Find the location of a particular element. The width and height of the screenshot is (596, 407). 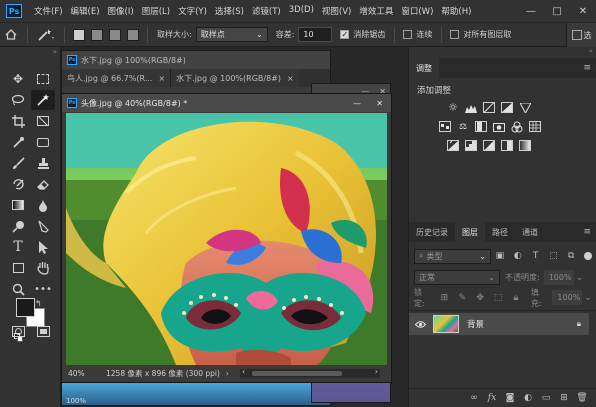

filter-shape-icon: ⬚ is located at coordinates (553, 256).